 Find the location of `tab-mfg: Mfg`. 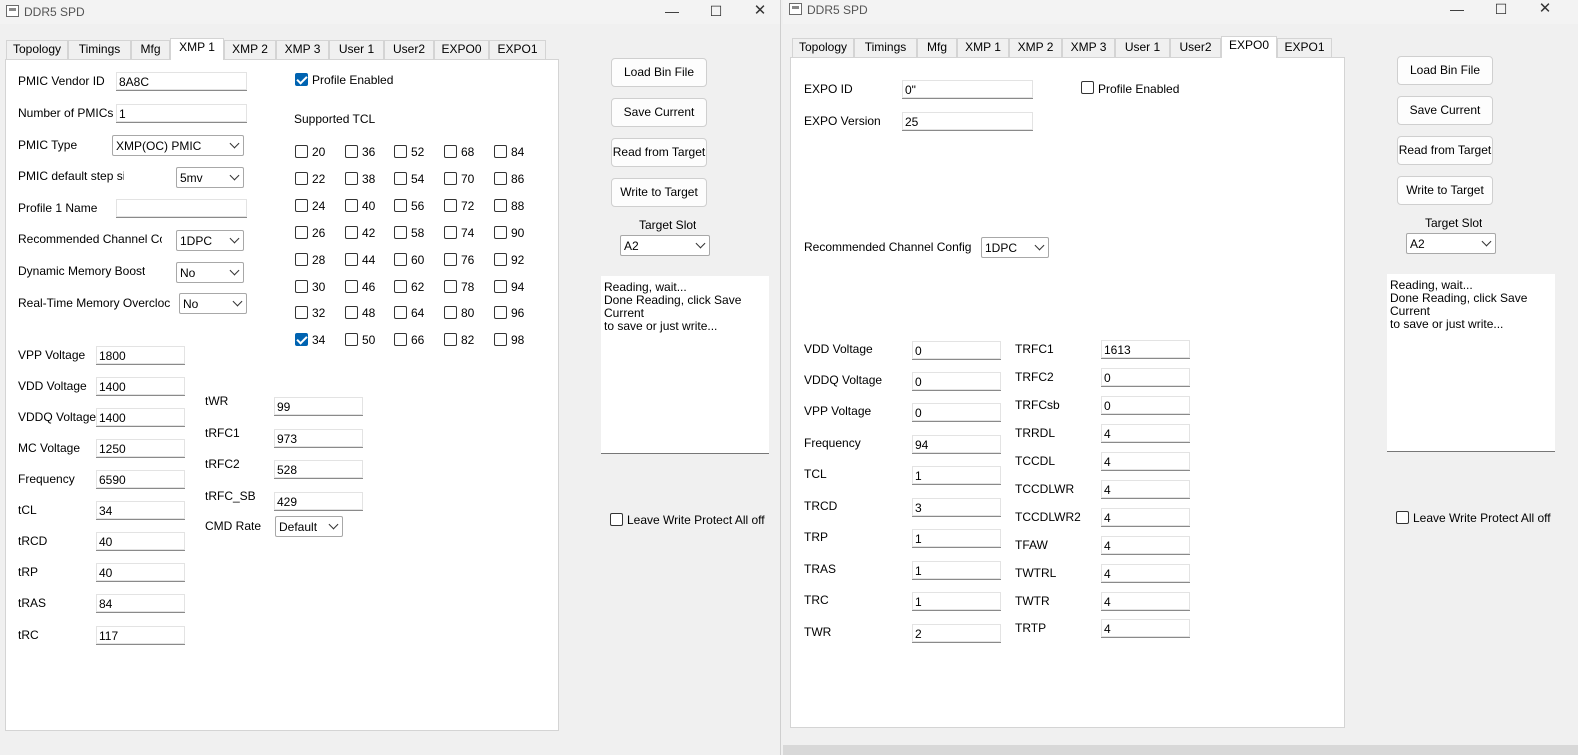

tab-mfg: Mfg is located at coordinates (937, 47).